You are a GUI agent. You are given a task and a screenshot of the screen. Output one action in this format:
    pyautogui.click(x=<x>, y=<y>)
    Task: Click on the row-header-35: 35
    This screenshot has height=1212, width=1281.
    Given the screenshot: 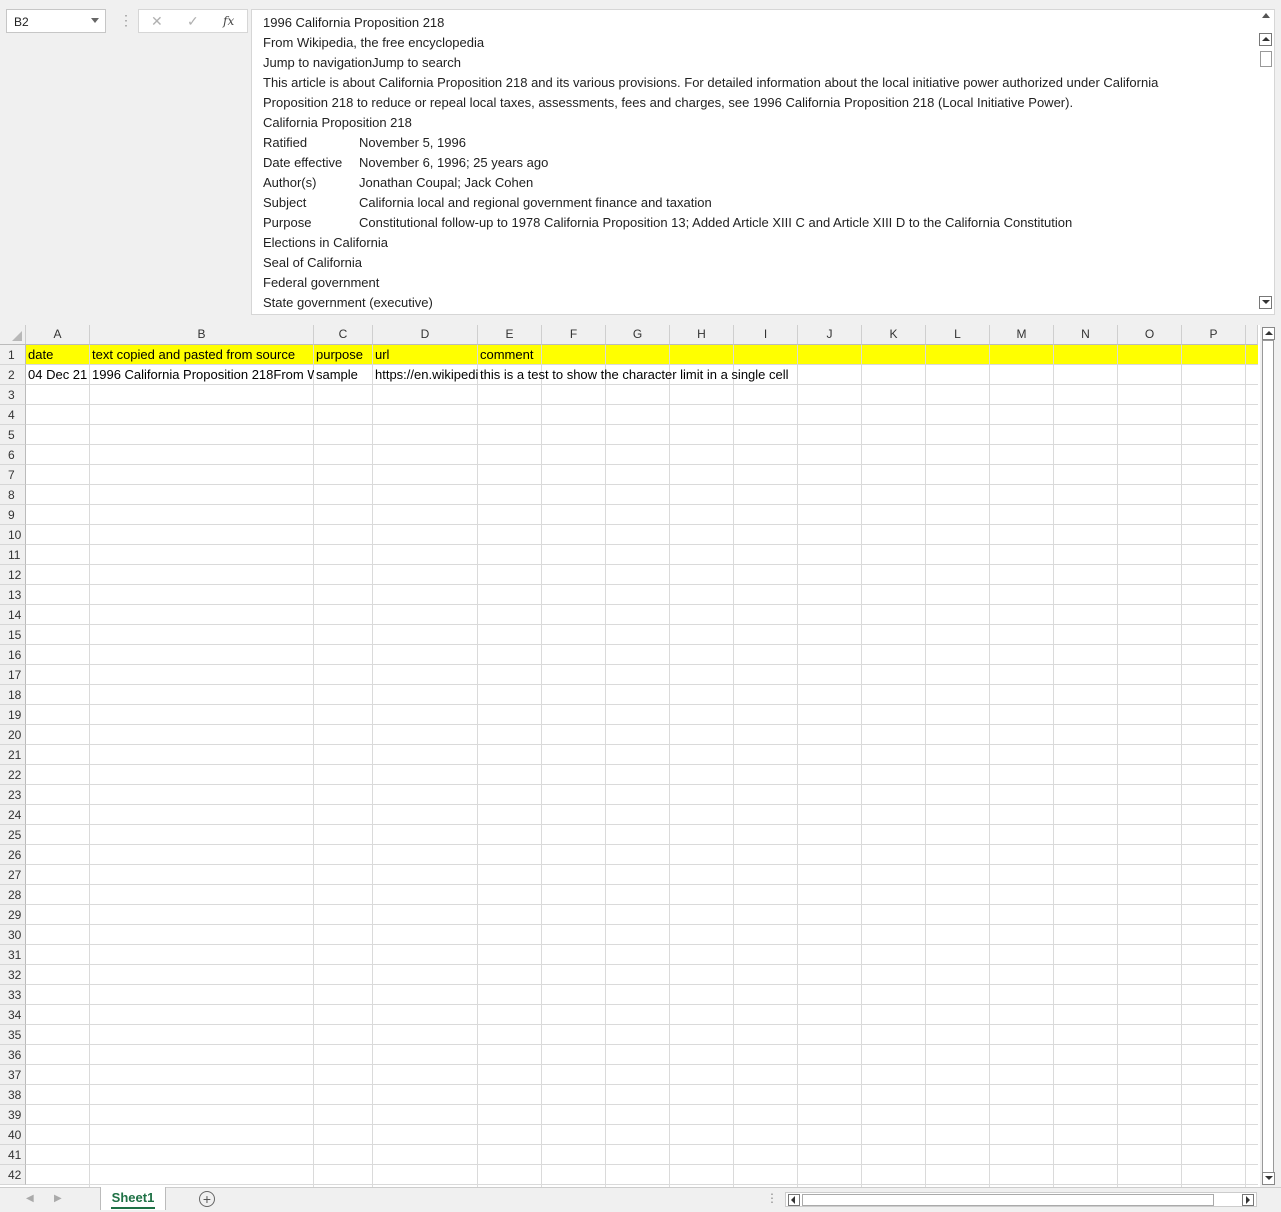 What is the action you would take?
    pyautogui.click(x=13, y=1035)
    